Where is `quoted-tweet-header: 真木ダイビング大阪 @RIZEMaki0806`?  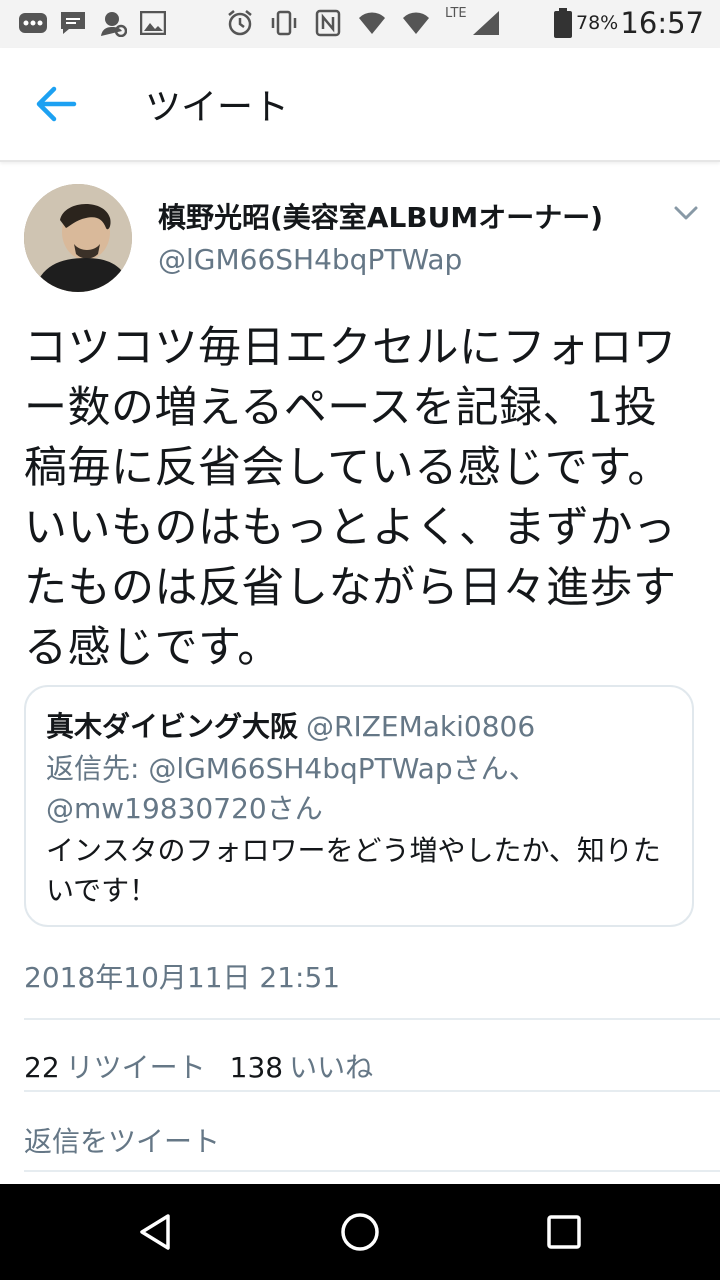 quoted-tweet-header: 真木ダイビング大阪 @RIZEMaki0806 is located at coordinates (290, 725).